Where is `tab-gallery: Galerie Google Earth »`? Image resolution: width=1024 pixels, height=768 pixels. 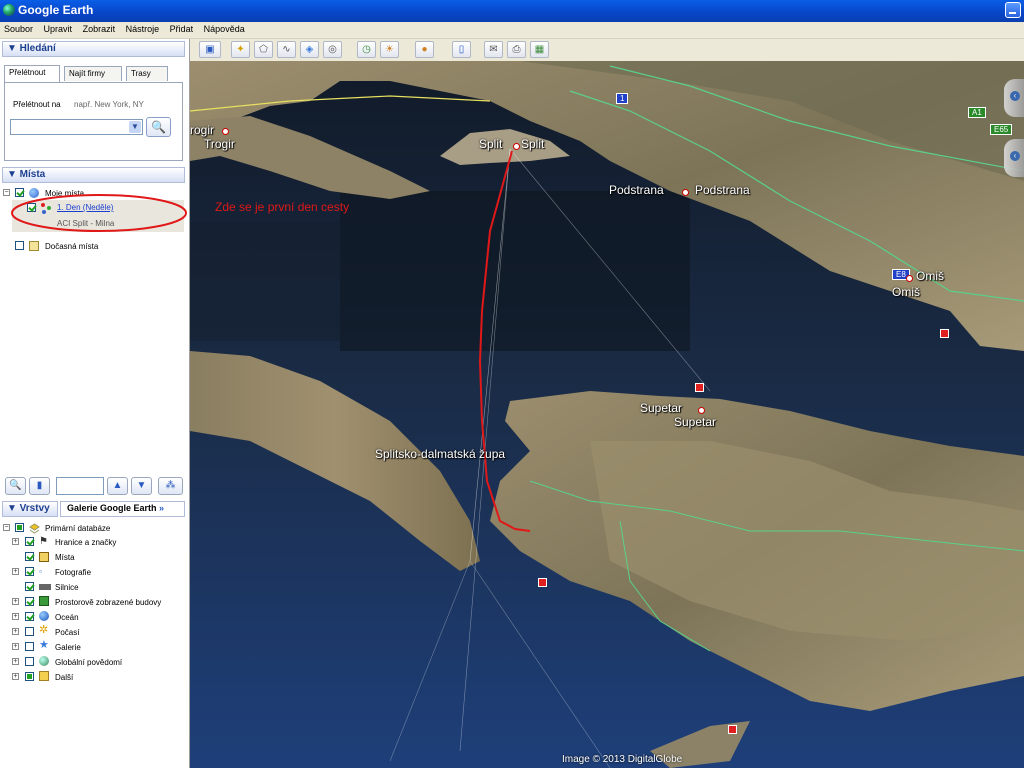 tab-gallery: Galerie Google Earth » is located at coordinates (122, 509).